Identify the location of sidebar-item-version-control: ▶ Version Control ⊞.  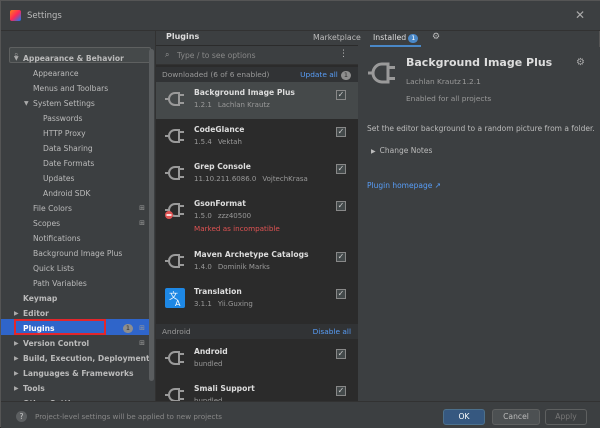
(82, 343).